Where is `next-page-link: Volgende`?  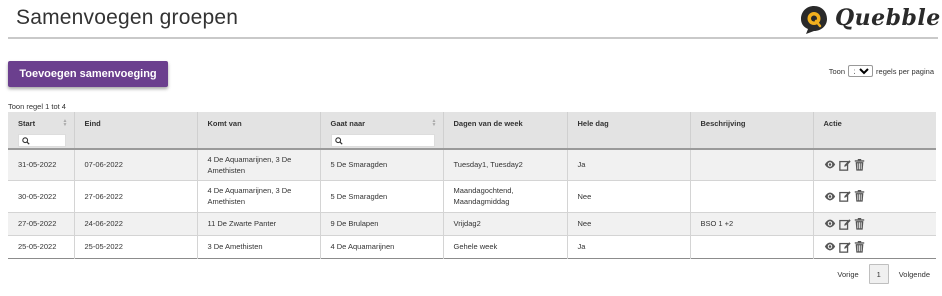 next-page-link: Volgende is located at coordinates (914, 274).